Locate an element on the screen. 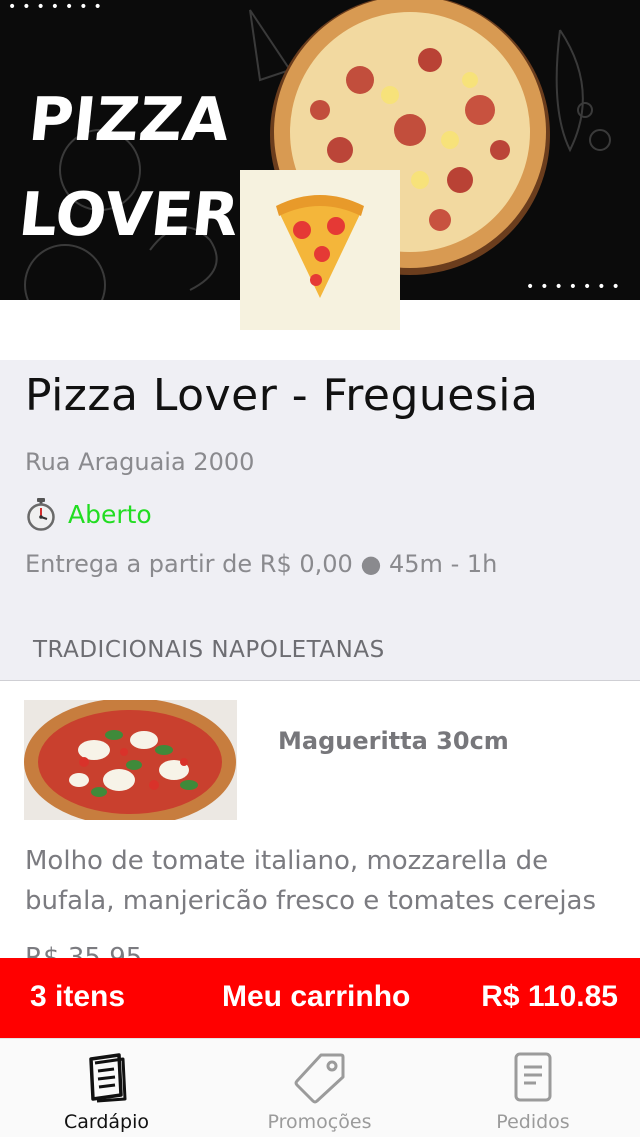  stopwatch-icon is located at coordinates (41, 514).